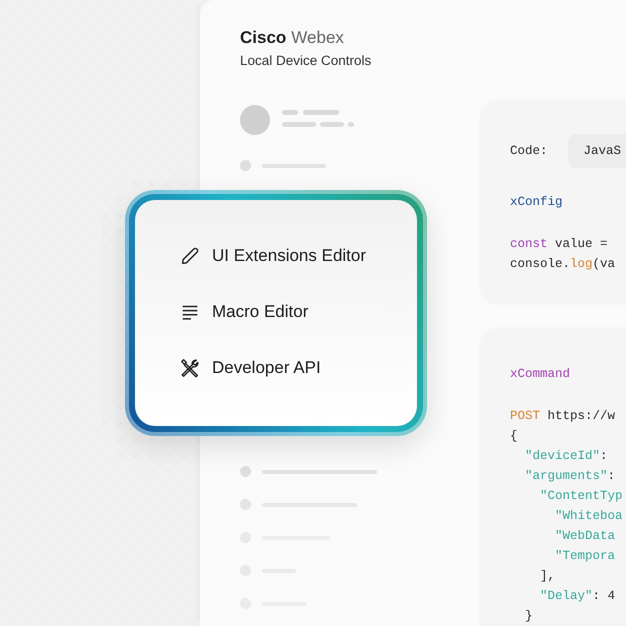 The image size is (626, 626). I want to click on brand-name: Cisco, so click(263, 37).